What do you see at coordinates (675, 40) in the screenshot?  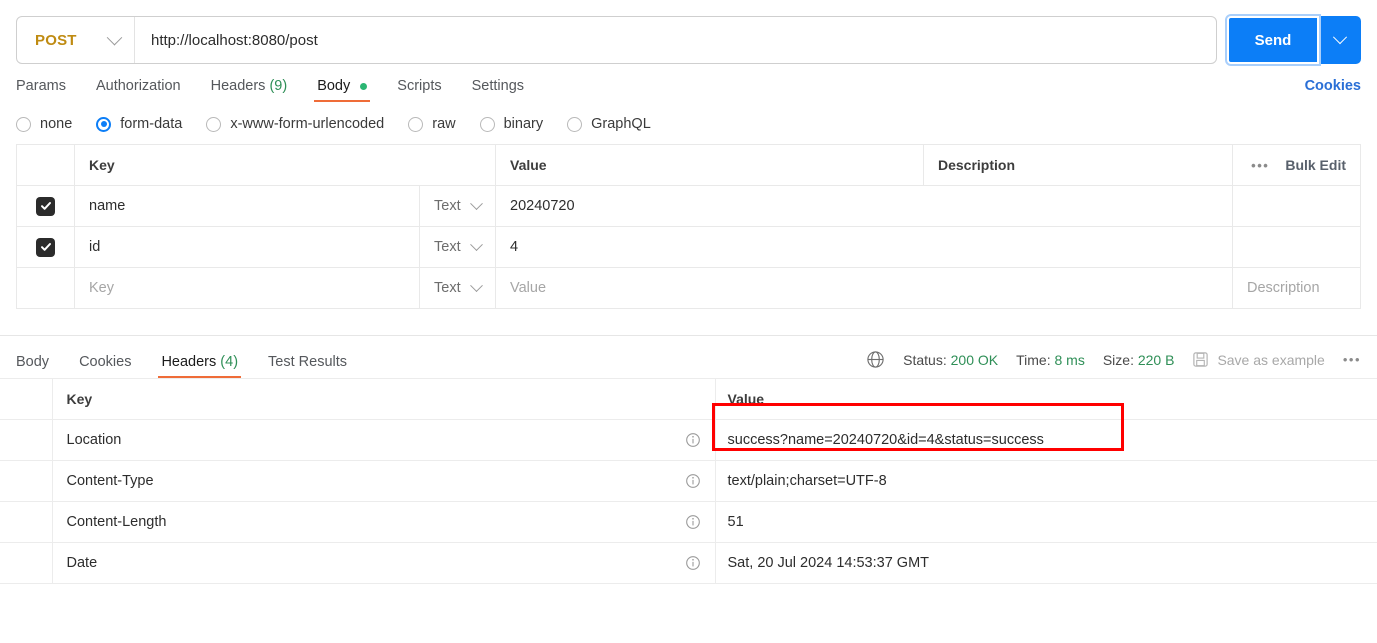 I see `url-input: http://localhost:8080/post` at bounding box center [675, 40].